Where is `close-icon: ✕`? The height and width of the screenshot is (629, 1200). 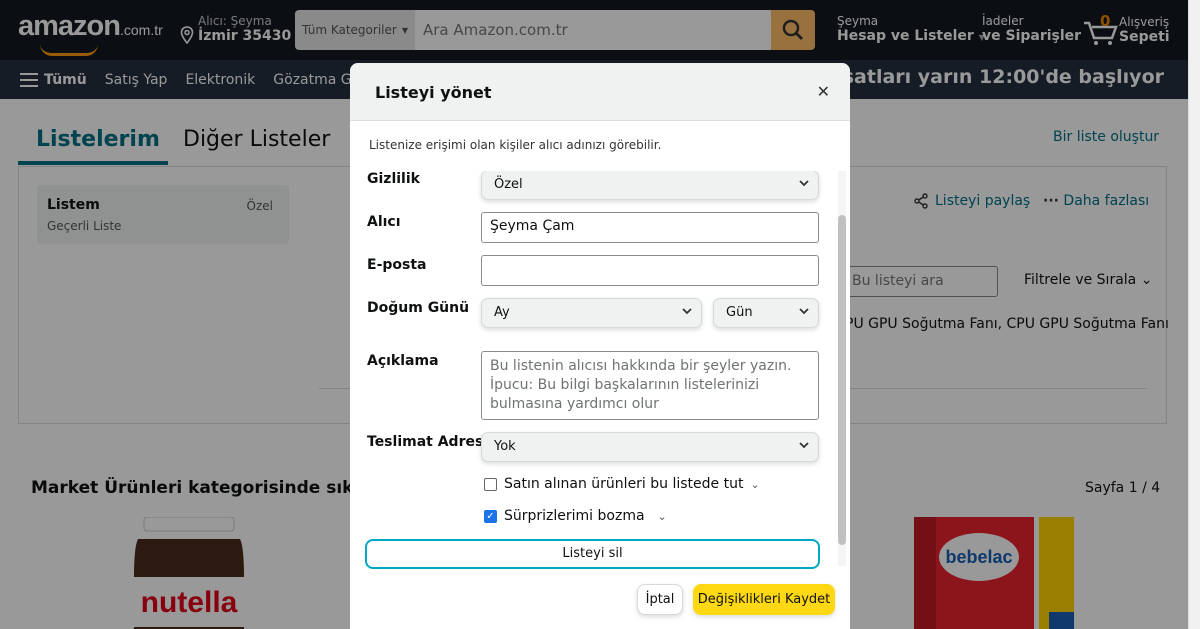 close-icon: ✕ is located at coordinates (823, 91).